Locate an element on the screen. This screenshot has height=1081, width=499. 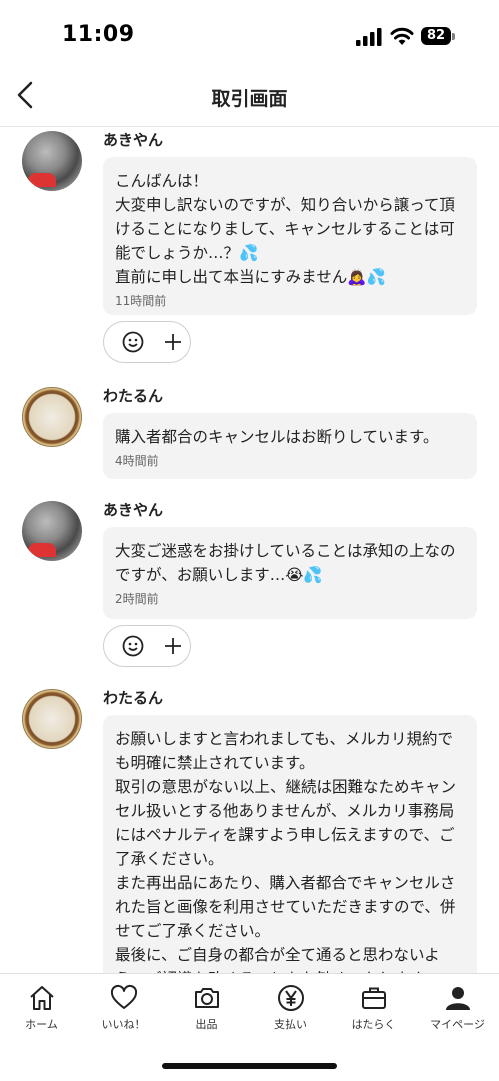
tab-mypage: マイページ is located at coordinates (457, 1008).